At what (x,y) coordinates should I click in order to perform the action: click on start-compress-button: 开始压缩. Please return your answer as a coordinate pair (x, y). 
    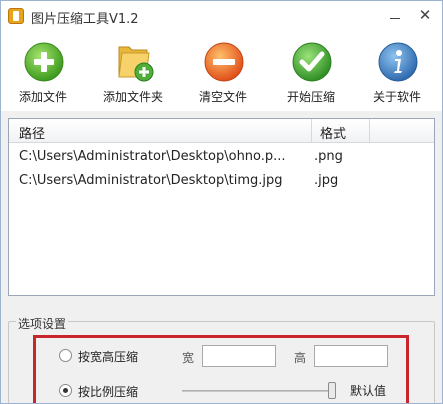
    Looking at the image, I should click on (311, 72).